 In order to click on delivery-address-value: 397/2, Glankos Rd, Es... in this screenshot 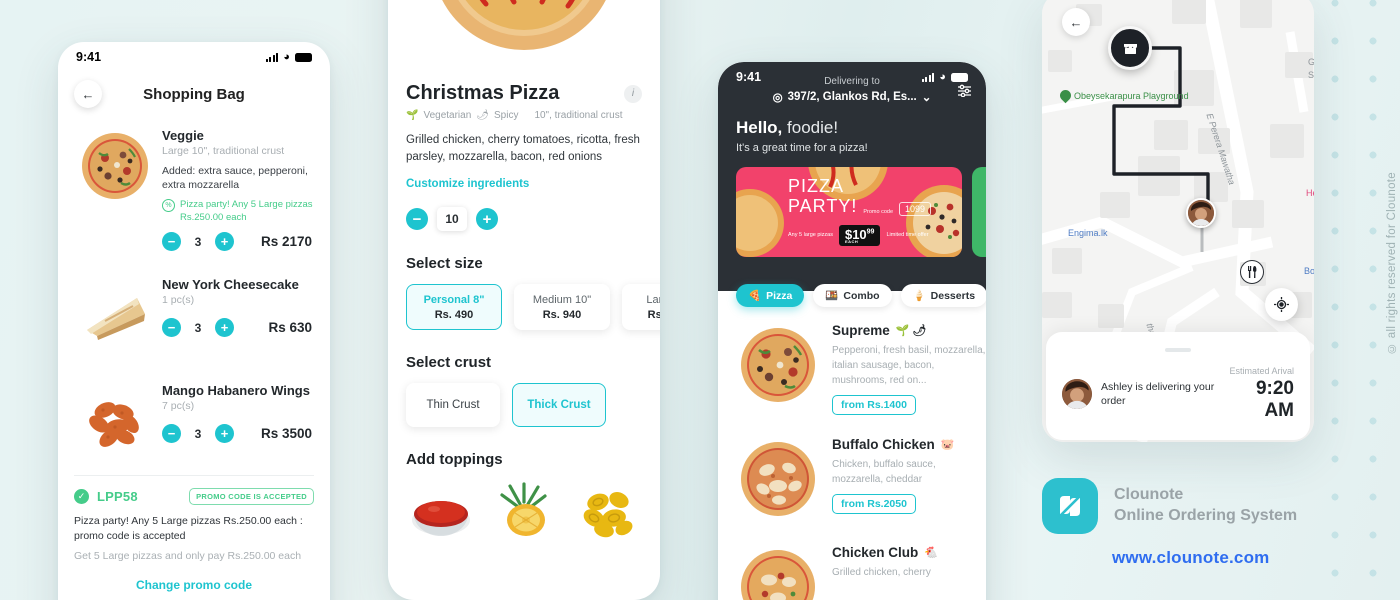, I will do `click(852, 97)`.